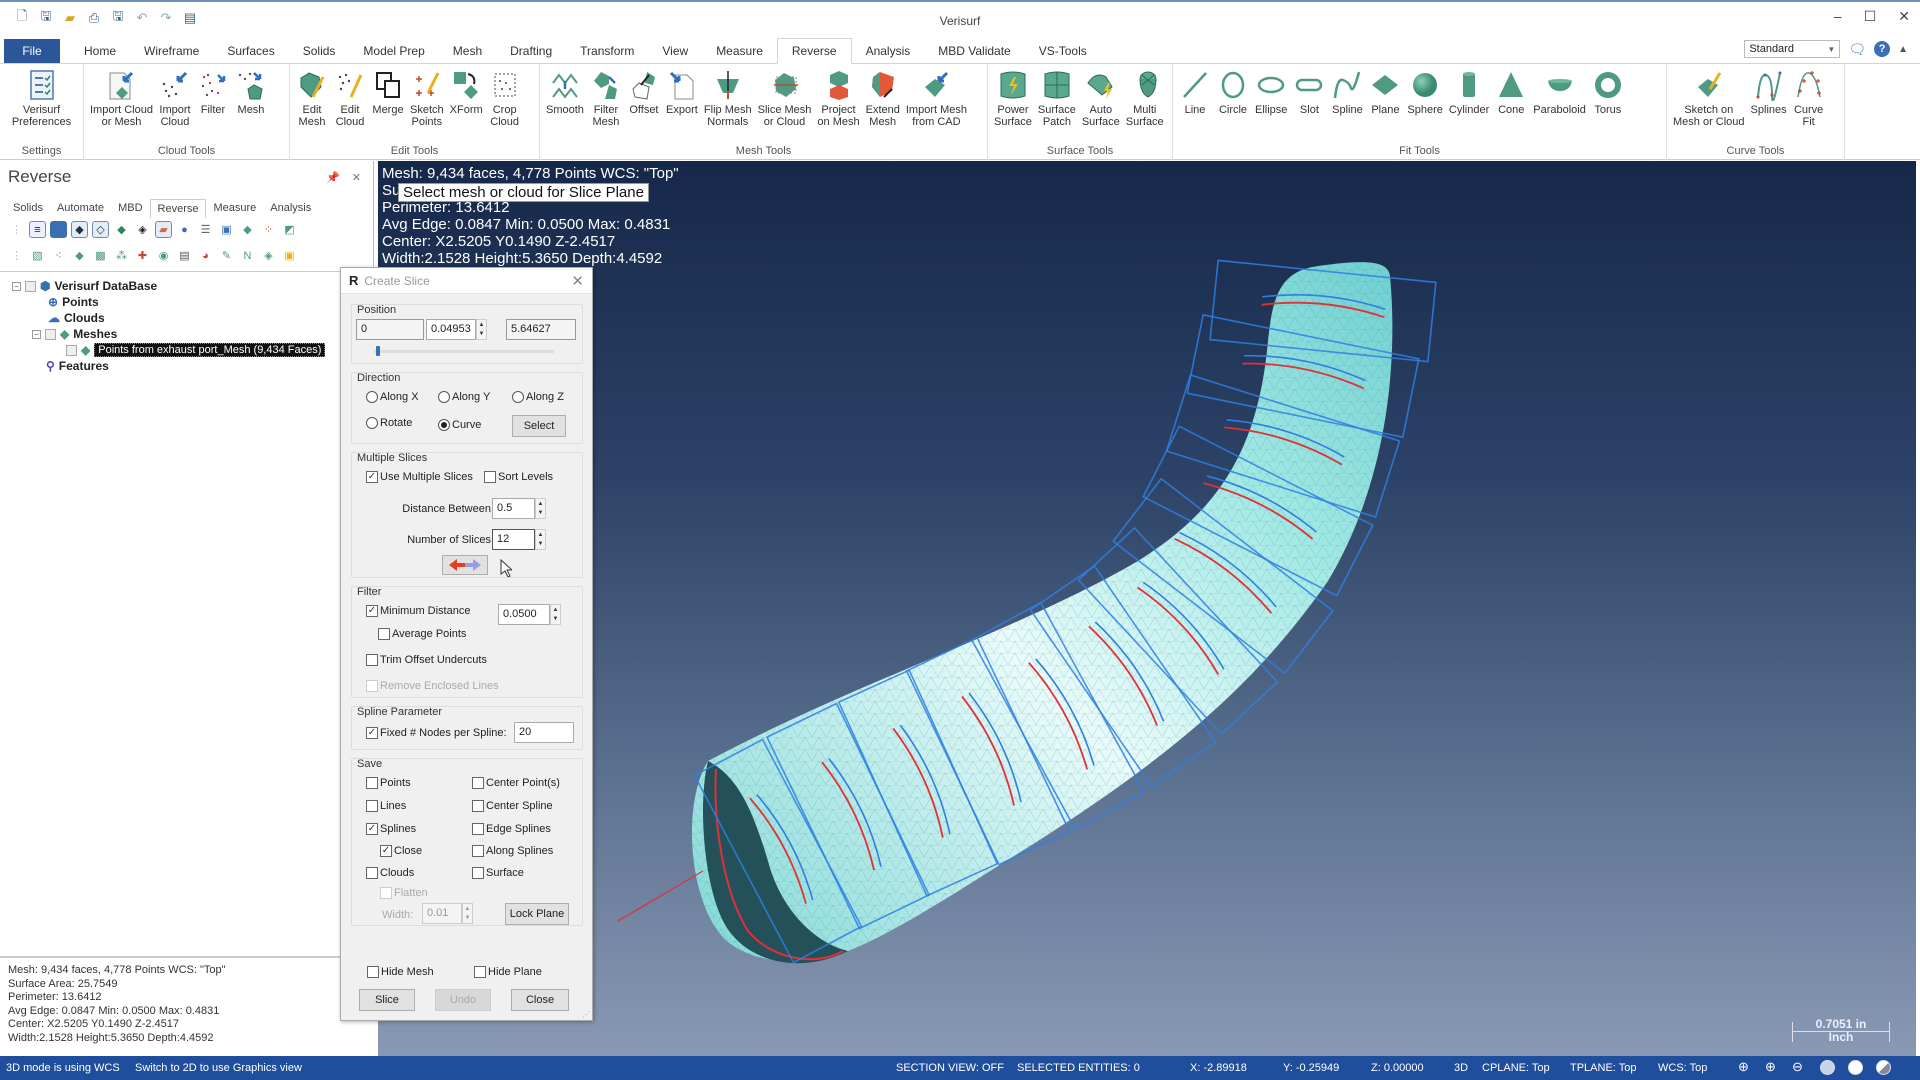 Image resolution: width=1920 pixels, height=1080 pixels. Describe the element at coordinates (79, 255) in the screenshot. I see `mesh-small-icon: ◆` at that location.